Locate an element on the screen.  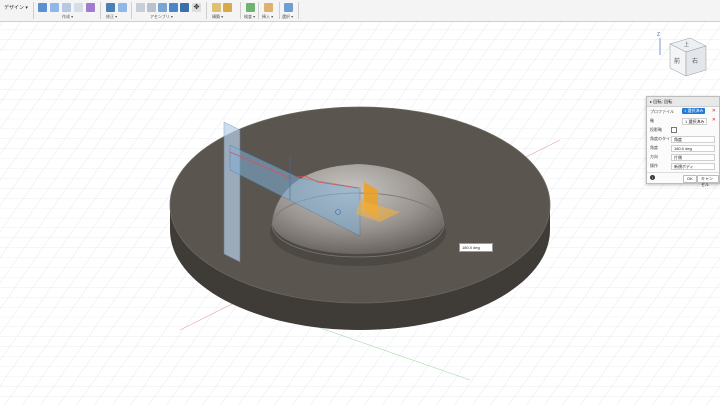
extrude-icon is located at coordinates (54, 7).